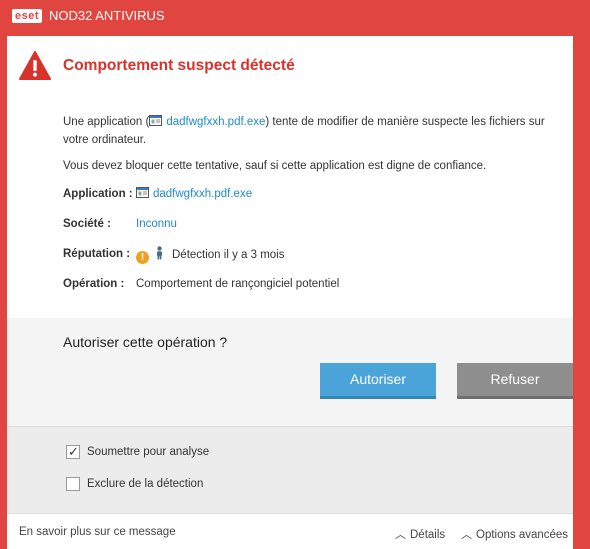 This screenshot has height=549, width=590. I want to click on company-link: Inconnu, so click(156, 224).